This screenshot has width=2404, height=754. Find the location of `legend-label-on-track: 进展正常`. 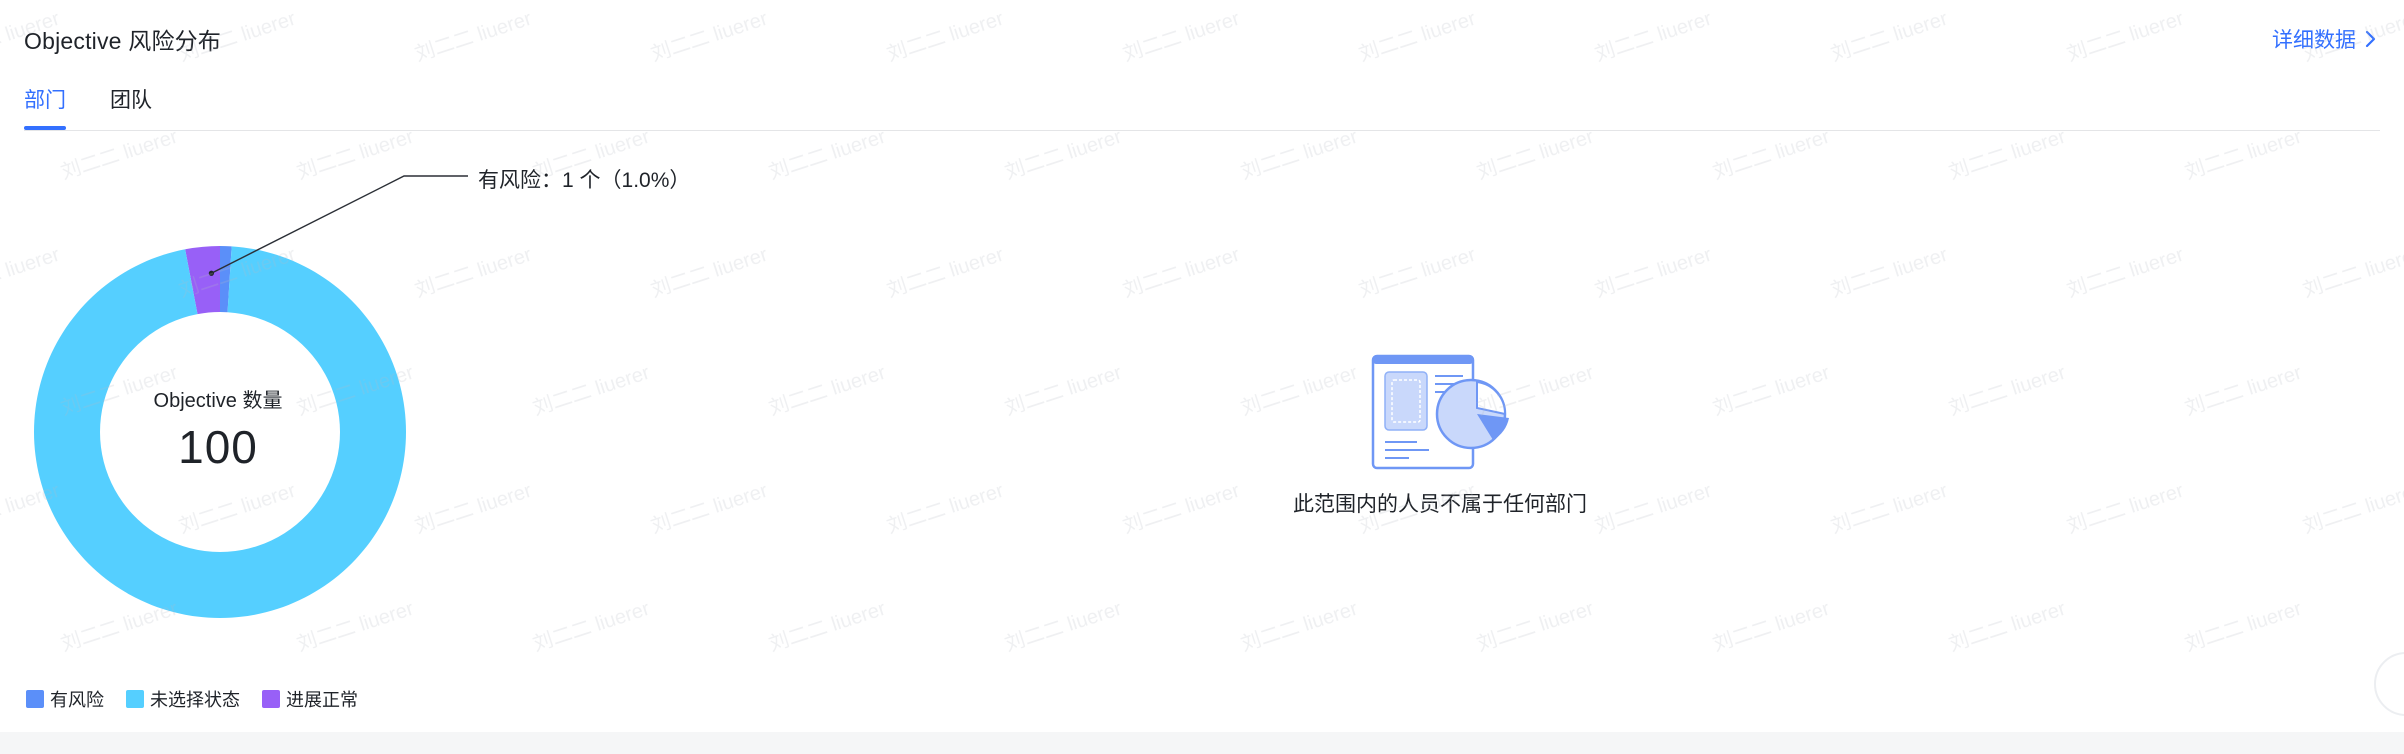

legend-label-on-track: 进展正常 is located at coordinates (322, 700).